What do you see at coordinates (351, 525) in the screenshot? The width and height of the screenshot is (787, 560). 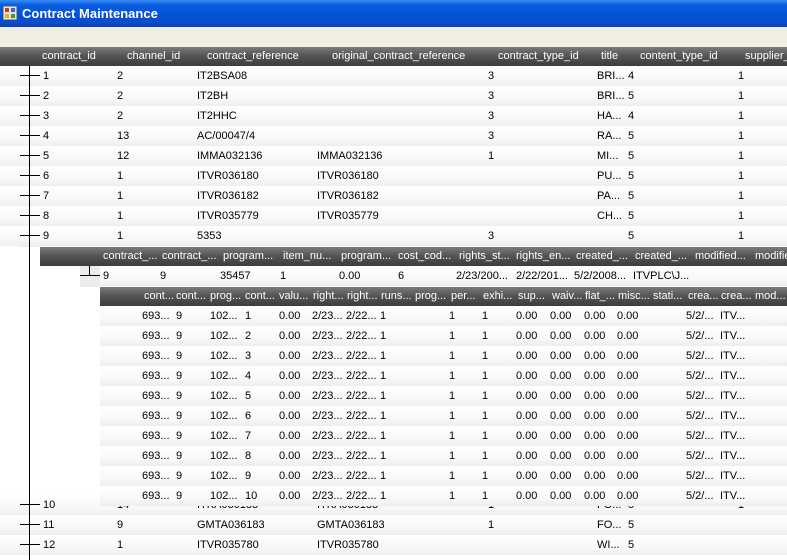 I see `table-cell: GMTA036183` at bounding box center [351, 525].